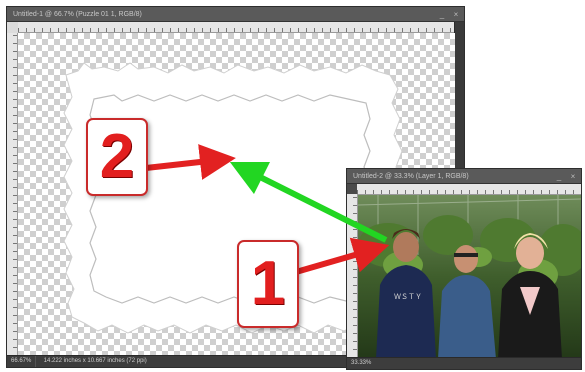 Image resolution: width=585 pixels, height=372 pixels. Describe the element at coordinates (408, 297) in the screenshot. I see `svg-text: ＷＳＴＹ` at that location.